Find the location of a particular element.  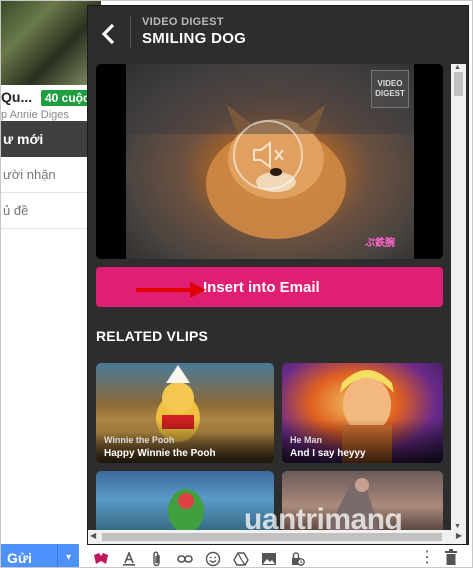

related-vlip-card: Winnie the Pooh Happy Winnie the Pooh is located at coordinates (185, 413).